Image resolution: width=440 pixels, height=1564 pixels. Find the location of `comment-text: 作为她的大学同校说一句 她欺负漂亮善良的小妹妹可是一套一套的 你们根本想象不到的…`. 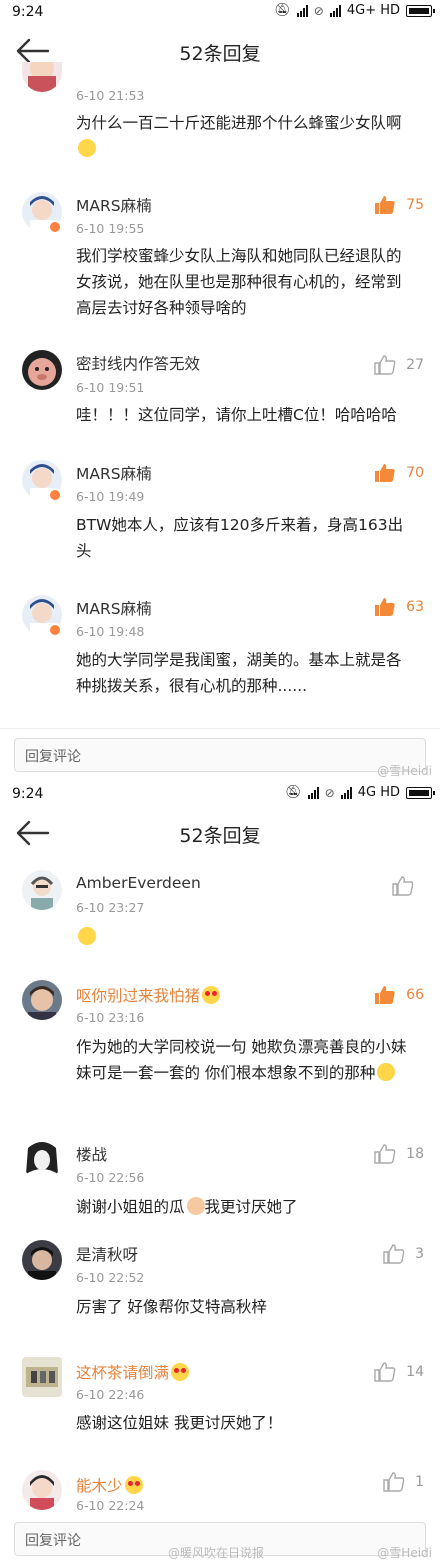

comment-text: 作为她的大学同校说一句 她欺负漂亮善良的小妹妹可是一套一套的 你们根本想象不到的… is located at coordinates (241, 1060).